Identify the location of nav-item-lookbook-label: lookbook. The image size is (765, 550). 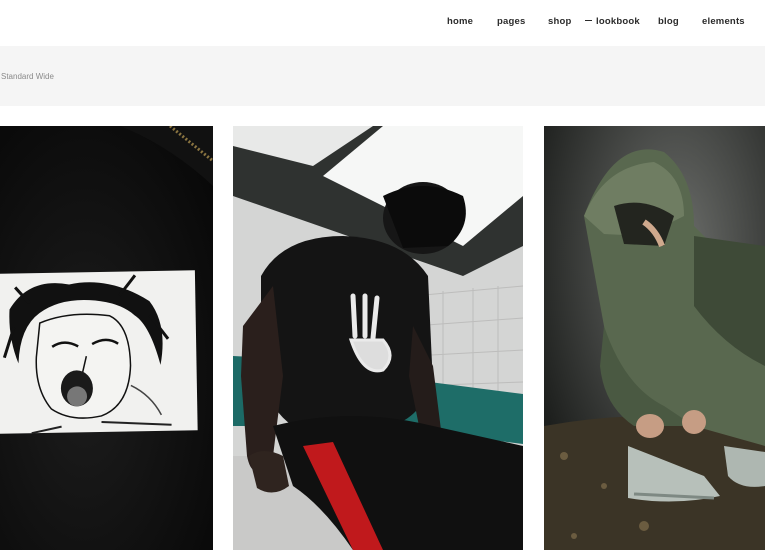
(618, 21).